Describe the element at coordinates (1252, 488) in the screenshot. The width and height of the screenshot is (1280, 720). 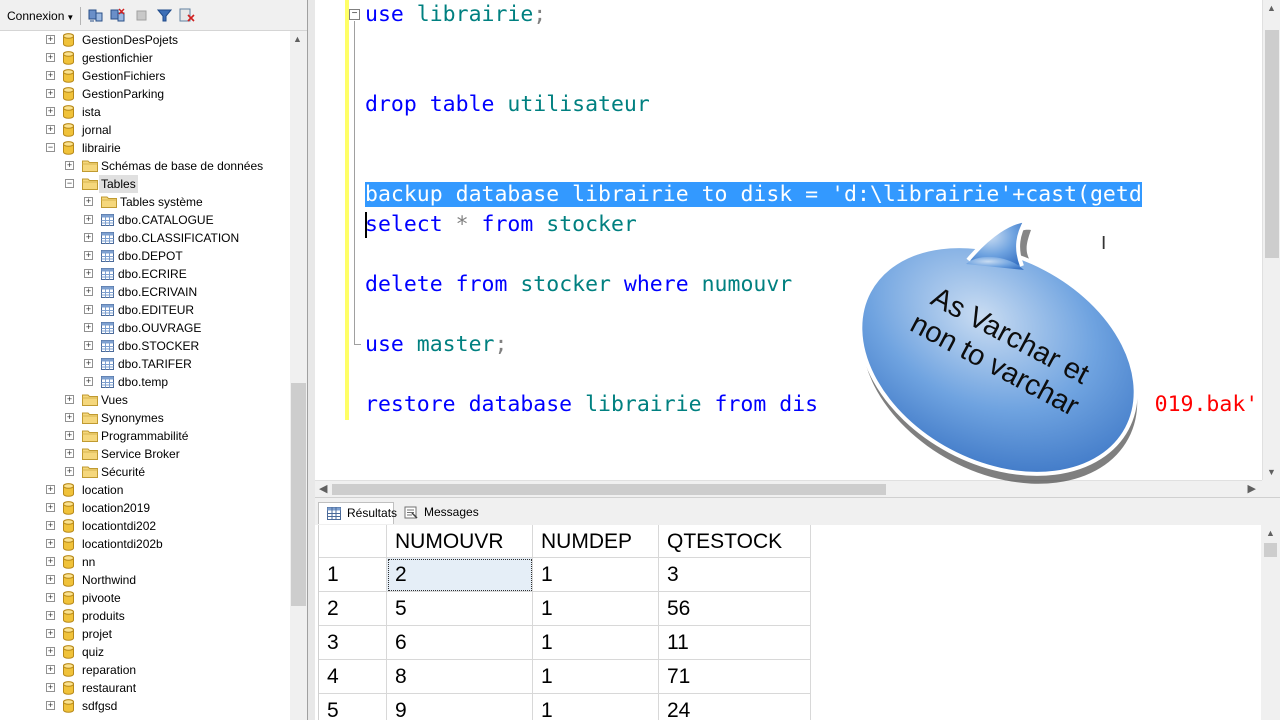
I see `scroll-right-arrow-icon: ▶` at that location.